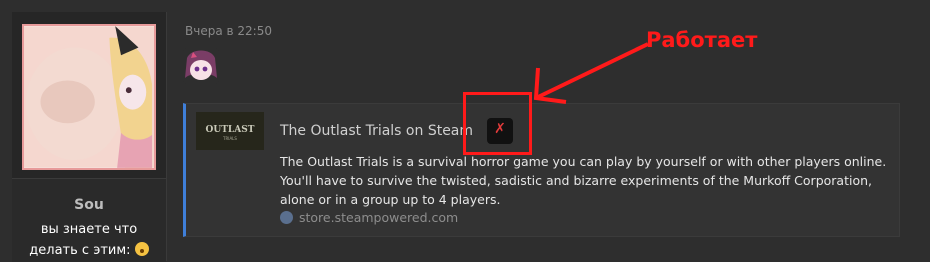  I want to click on annotation-label: Работает, so click(702, 40).